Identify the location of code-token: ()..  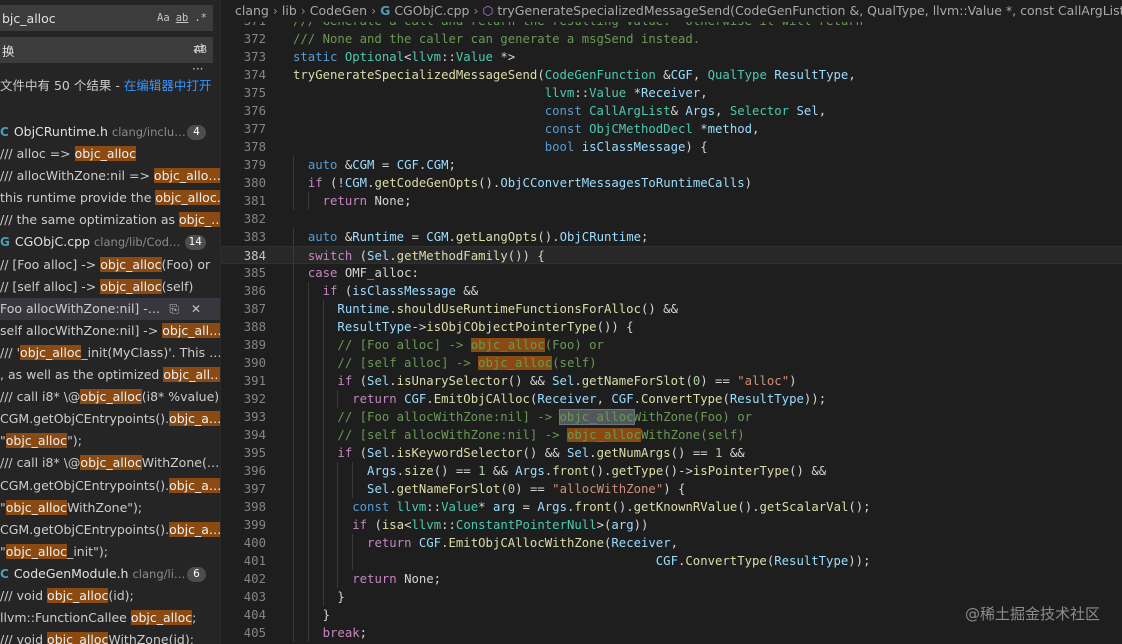
(600, 471).